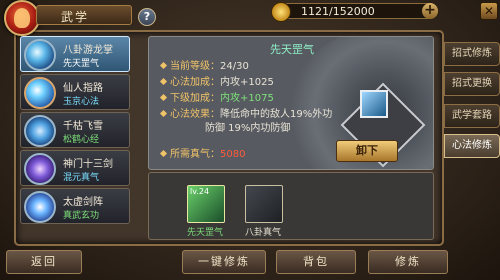  What do you see at coordinates (75, 17) in the screenshot?
I see `page-title: 武学` at bounding box center [75, 17].